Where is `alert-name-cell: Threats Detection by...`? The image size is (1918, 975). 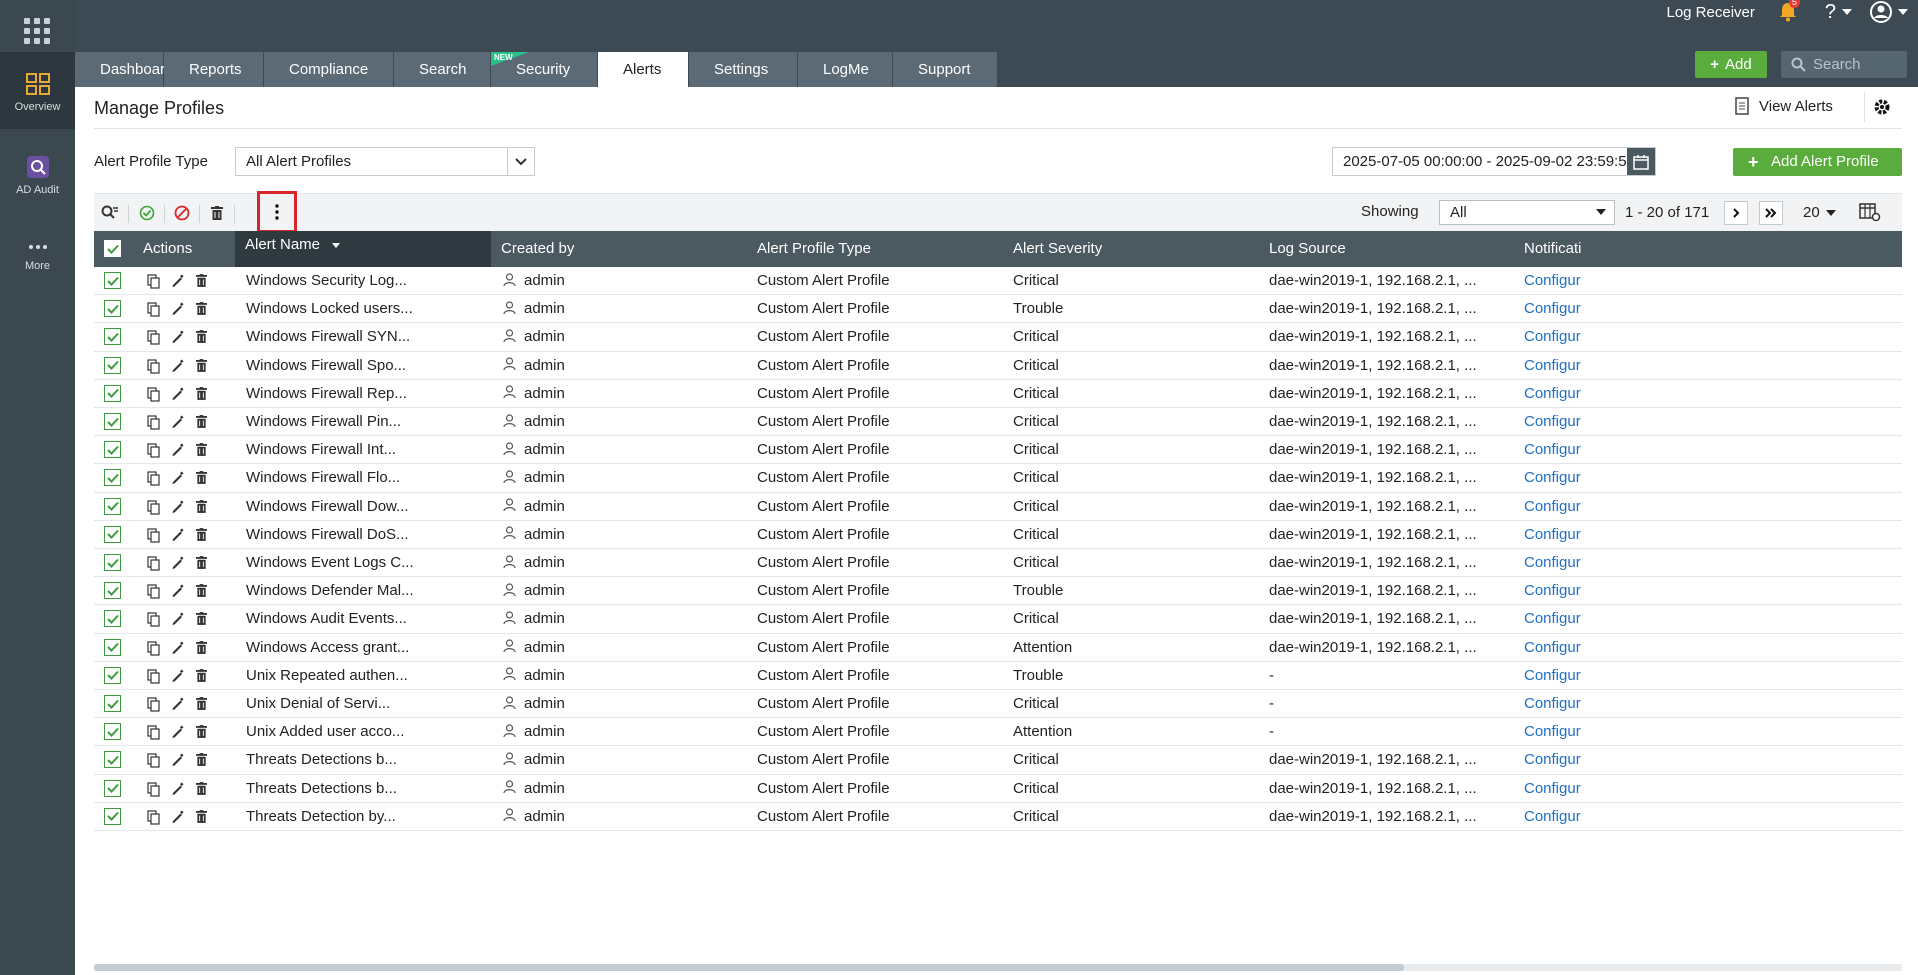 alert-name-cell: Threats Detection by... is located at coordinates (371, 817).